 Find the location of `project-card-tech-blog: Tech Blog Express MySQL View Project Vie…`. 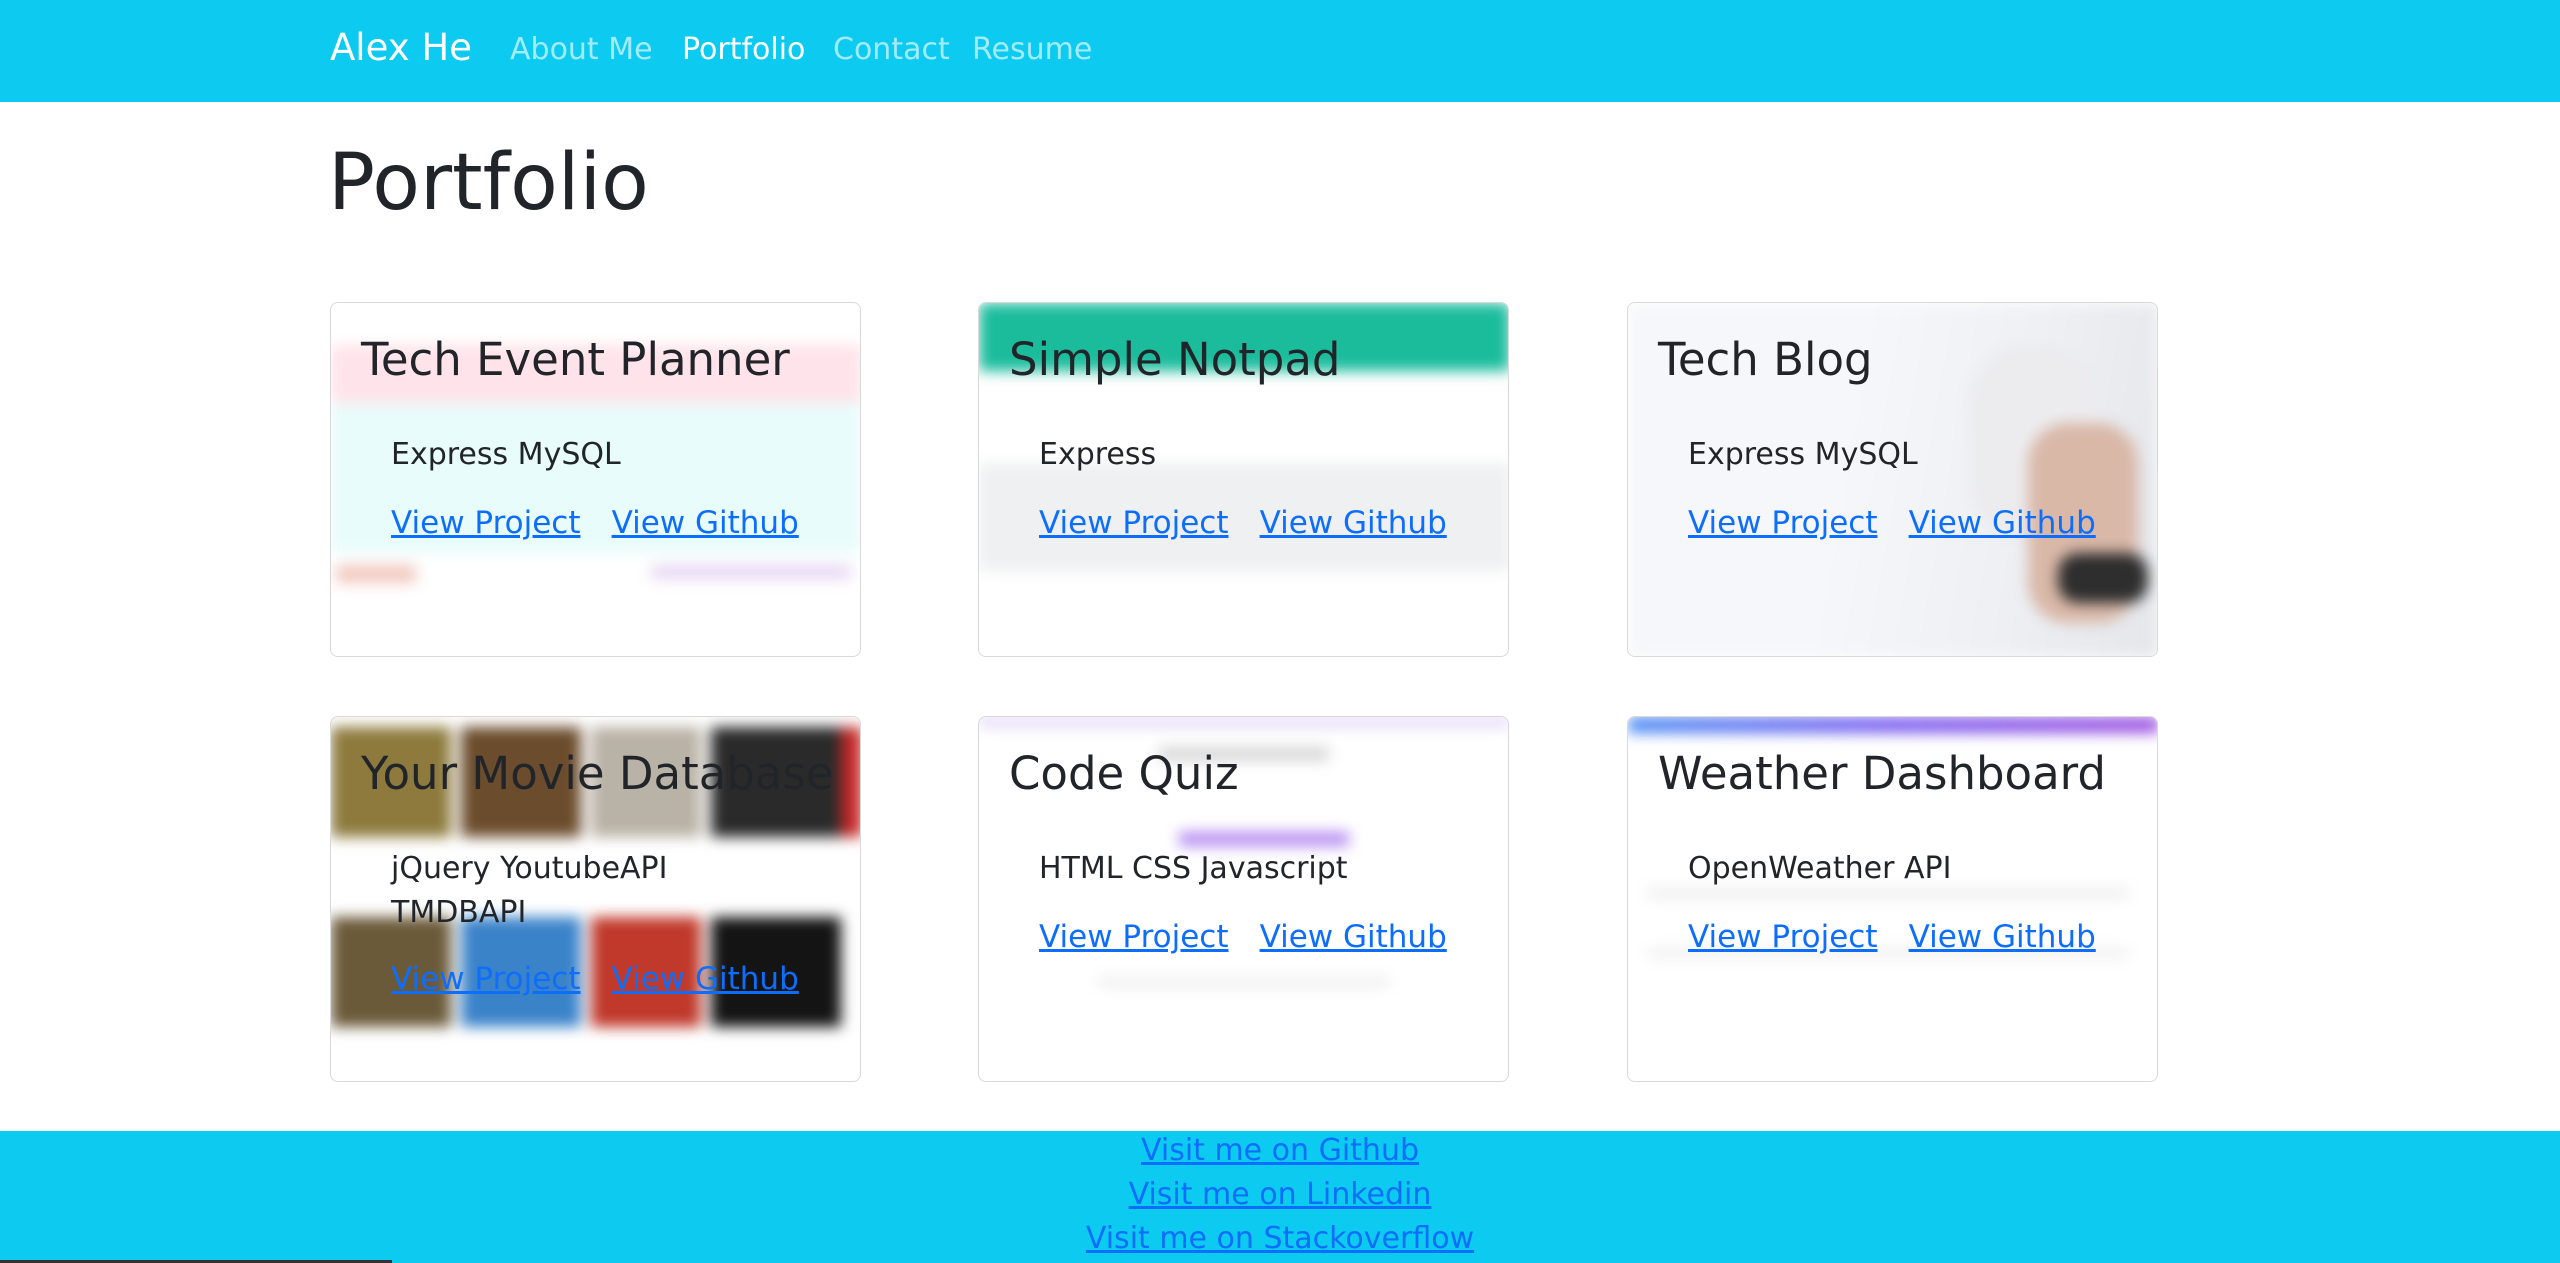

project-card-tech-blog: Tech Blog Express MySQL View Project Vie… is located at coordinates (1892, 479).